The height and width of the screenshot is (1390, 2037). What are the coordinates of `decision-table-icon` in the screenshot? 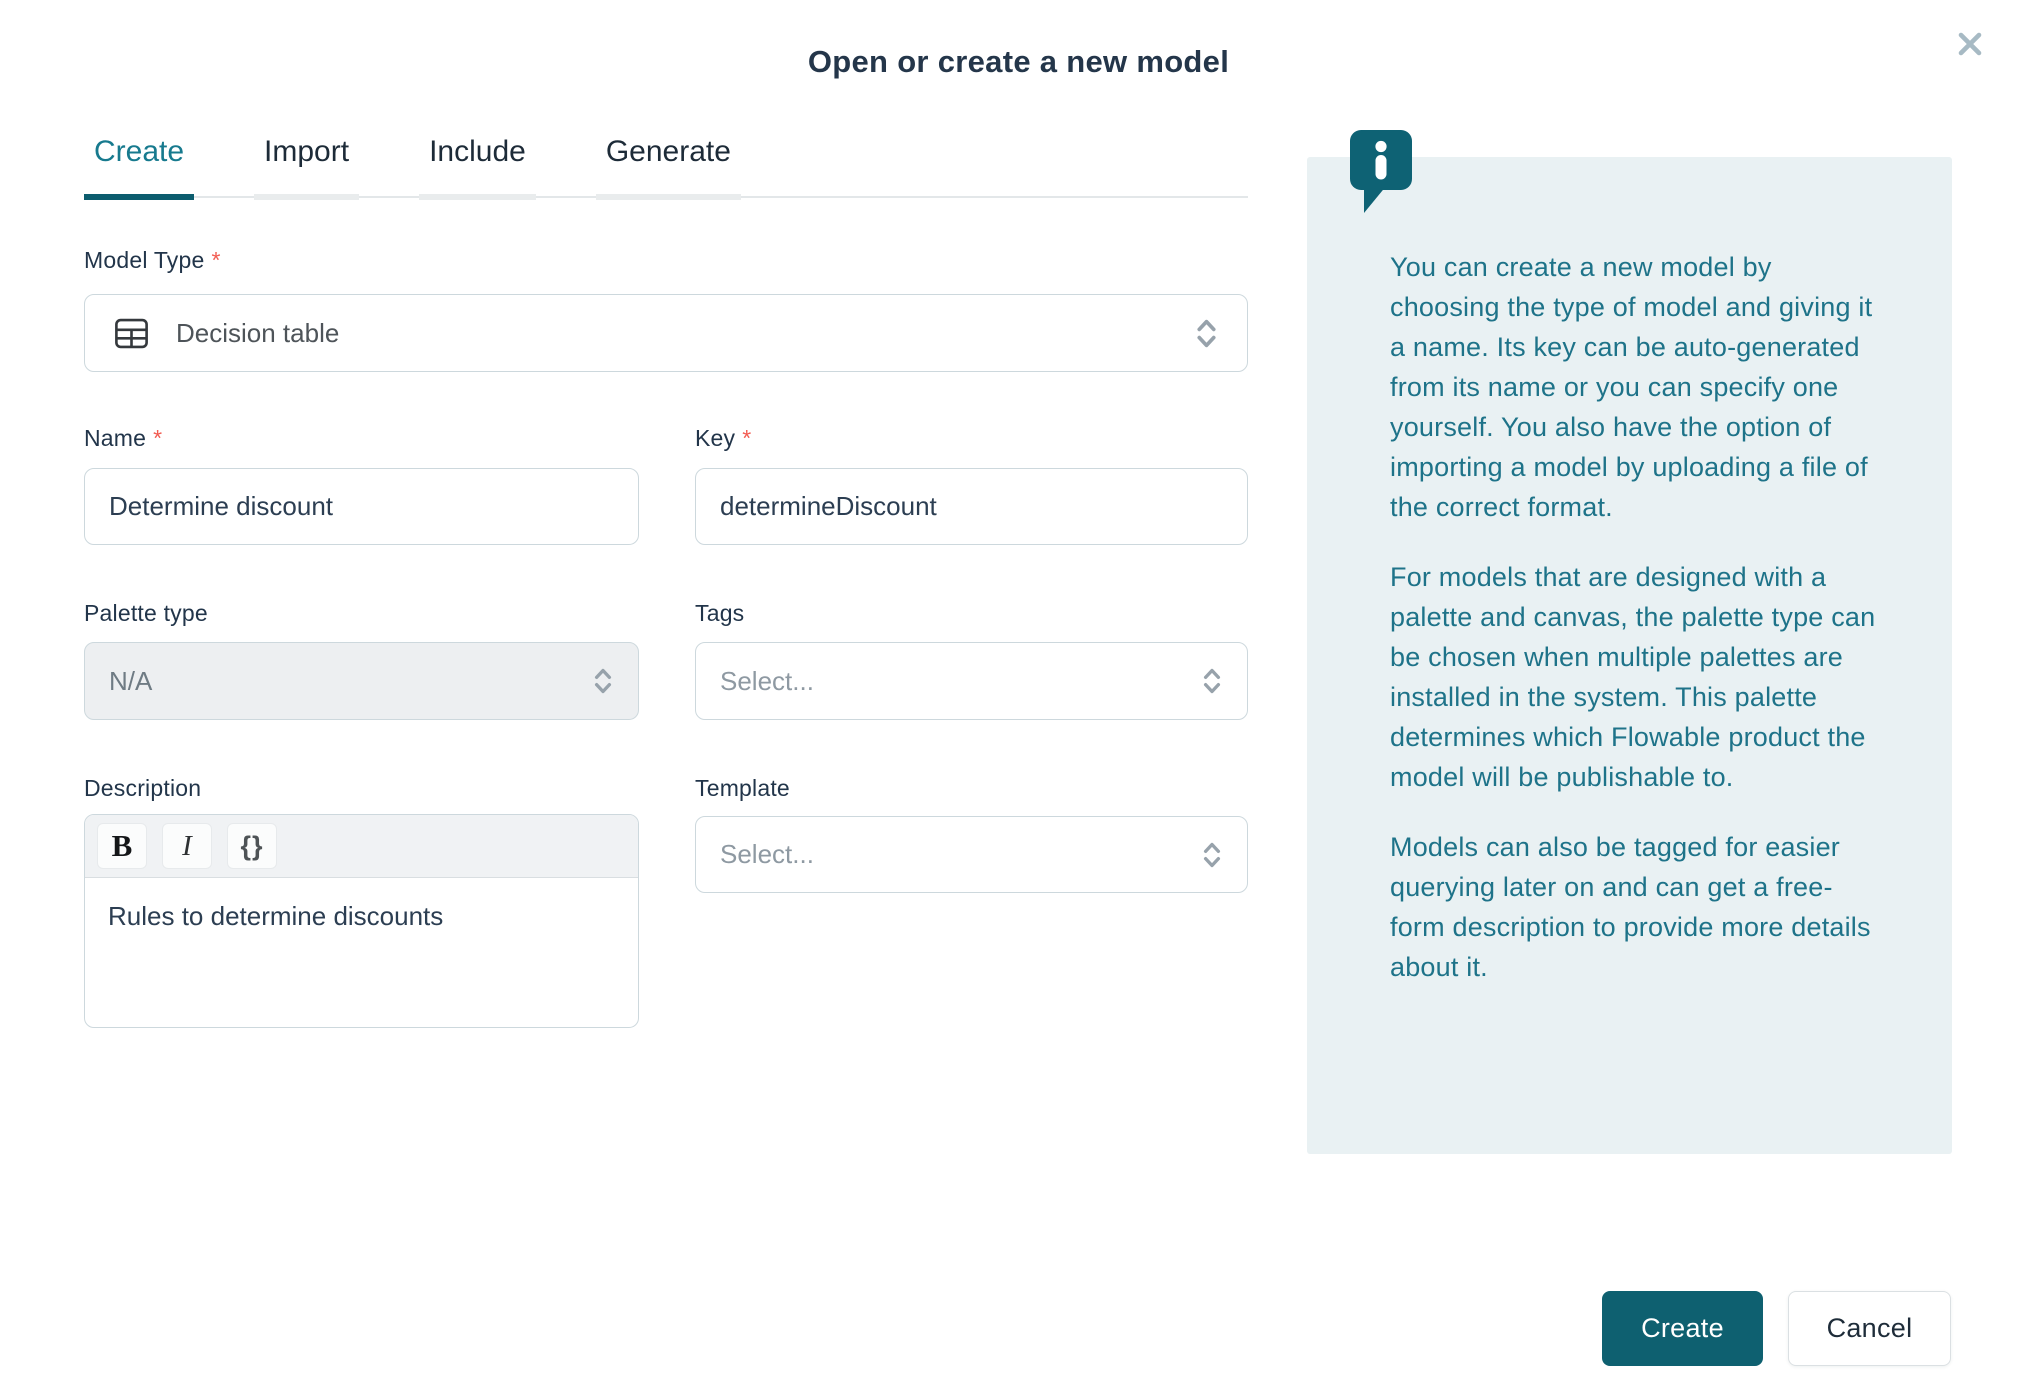 It's located at (131, 333).